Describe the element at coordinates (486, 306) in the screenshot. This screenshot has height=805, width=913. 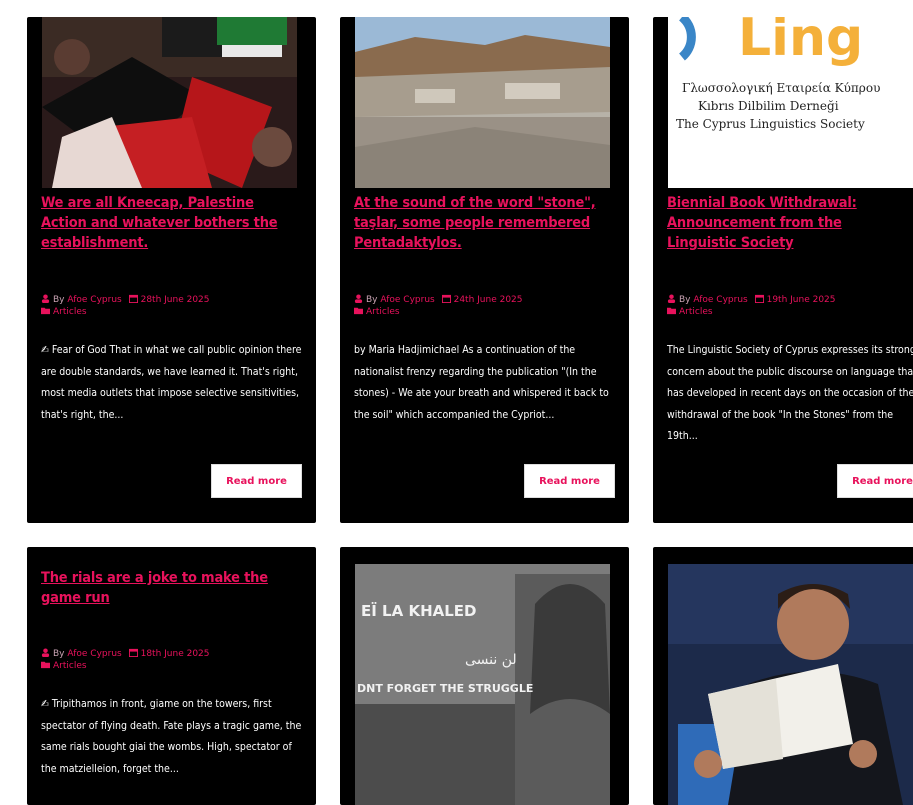
I see `article-meta: By Afoe Cyprus 24th June 2025 Articles` at that location.